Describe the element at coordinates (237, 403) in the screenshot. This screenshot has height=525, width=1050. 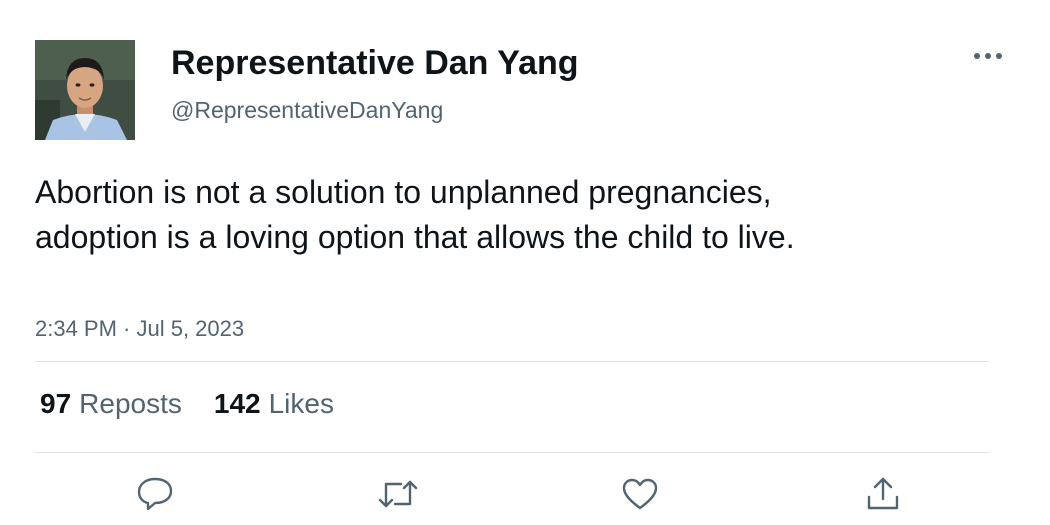
I see `likes-count: 142` at that location.